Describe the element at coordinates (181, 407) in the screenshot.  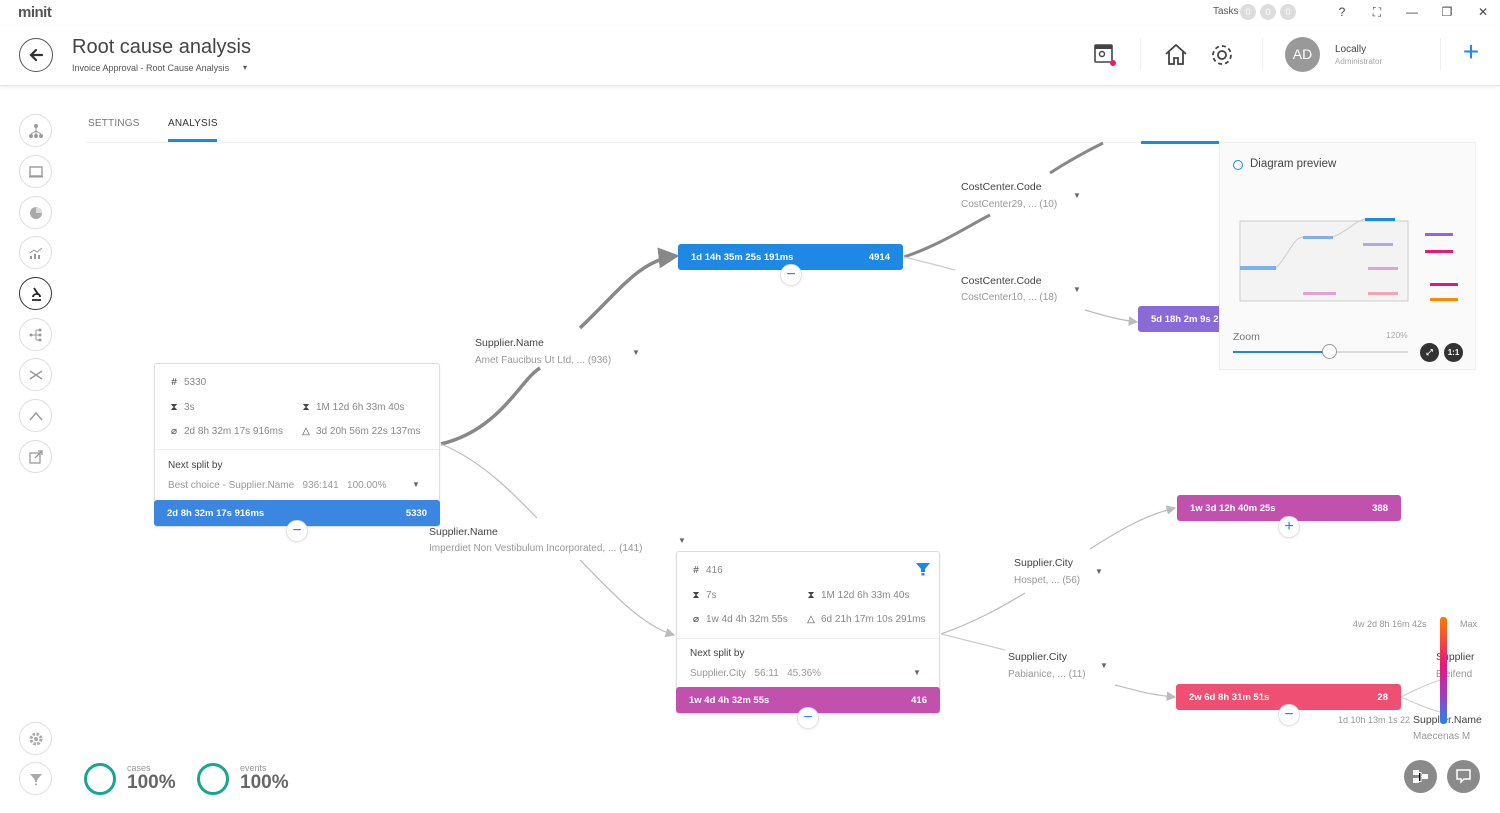
I see `min-duration-stat: ⧗ 3s` at that location.